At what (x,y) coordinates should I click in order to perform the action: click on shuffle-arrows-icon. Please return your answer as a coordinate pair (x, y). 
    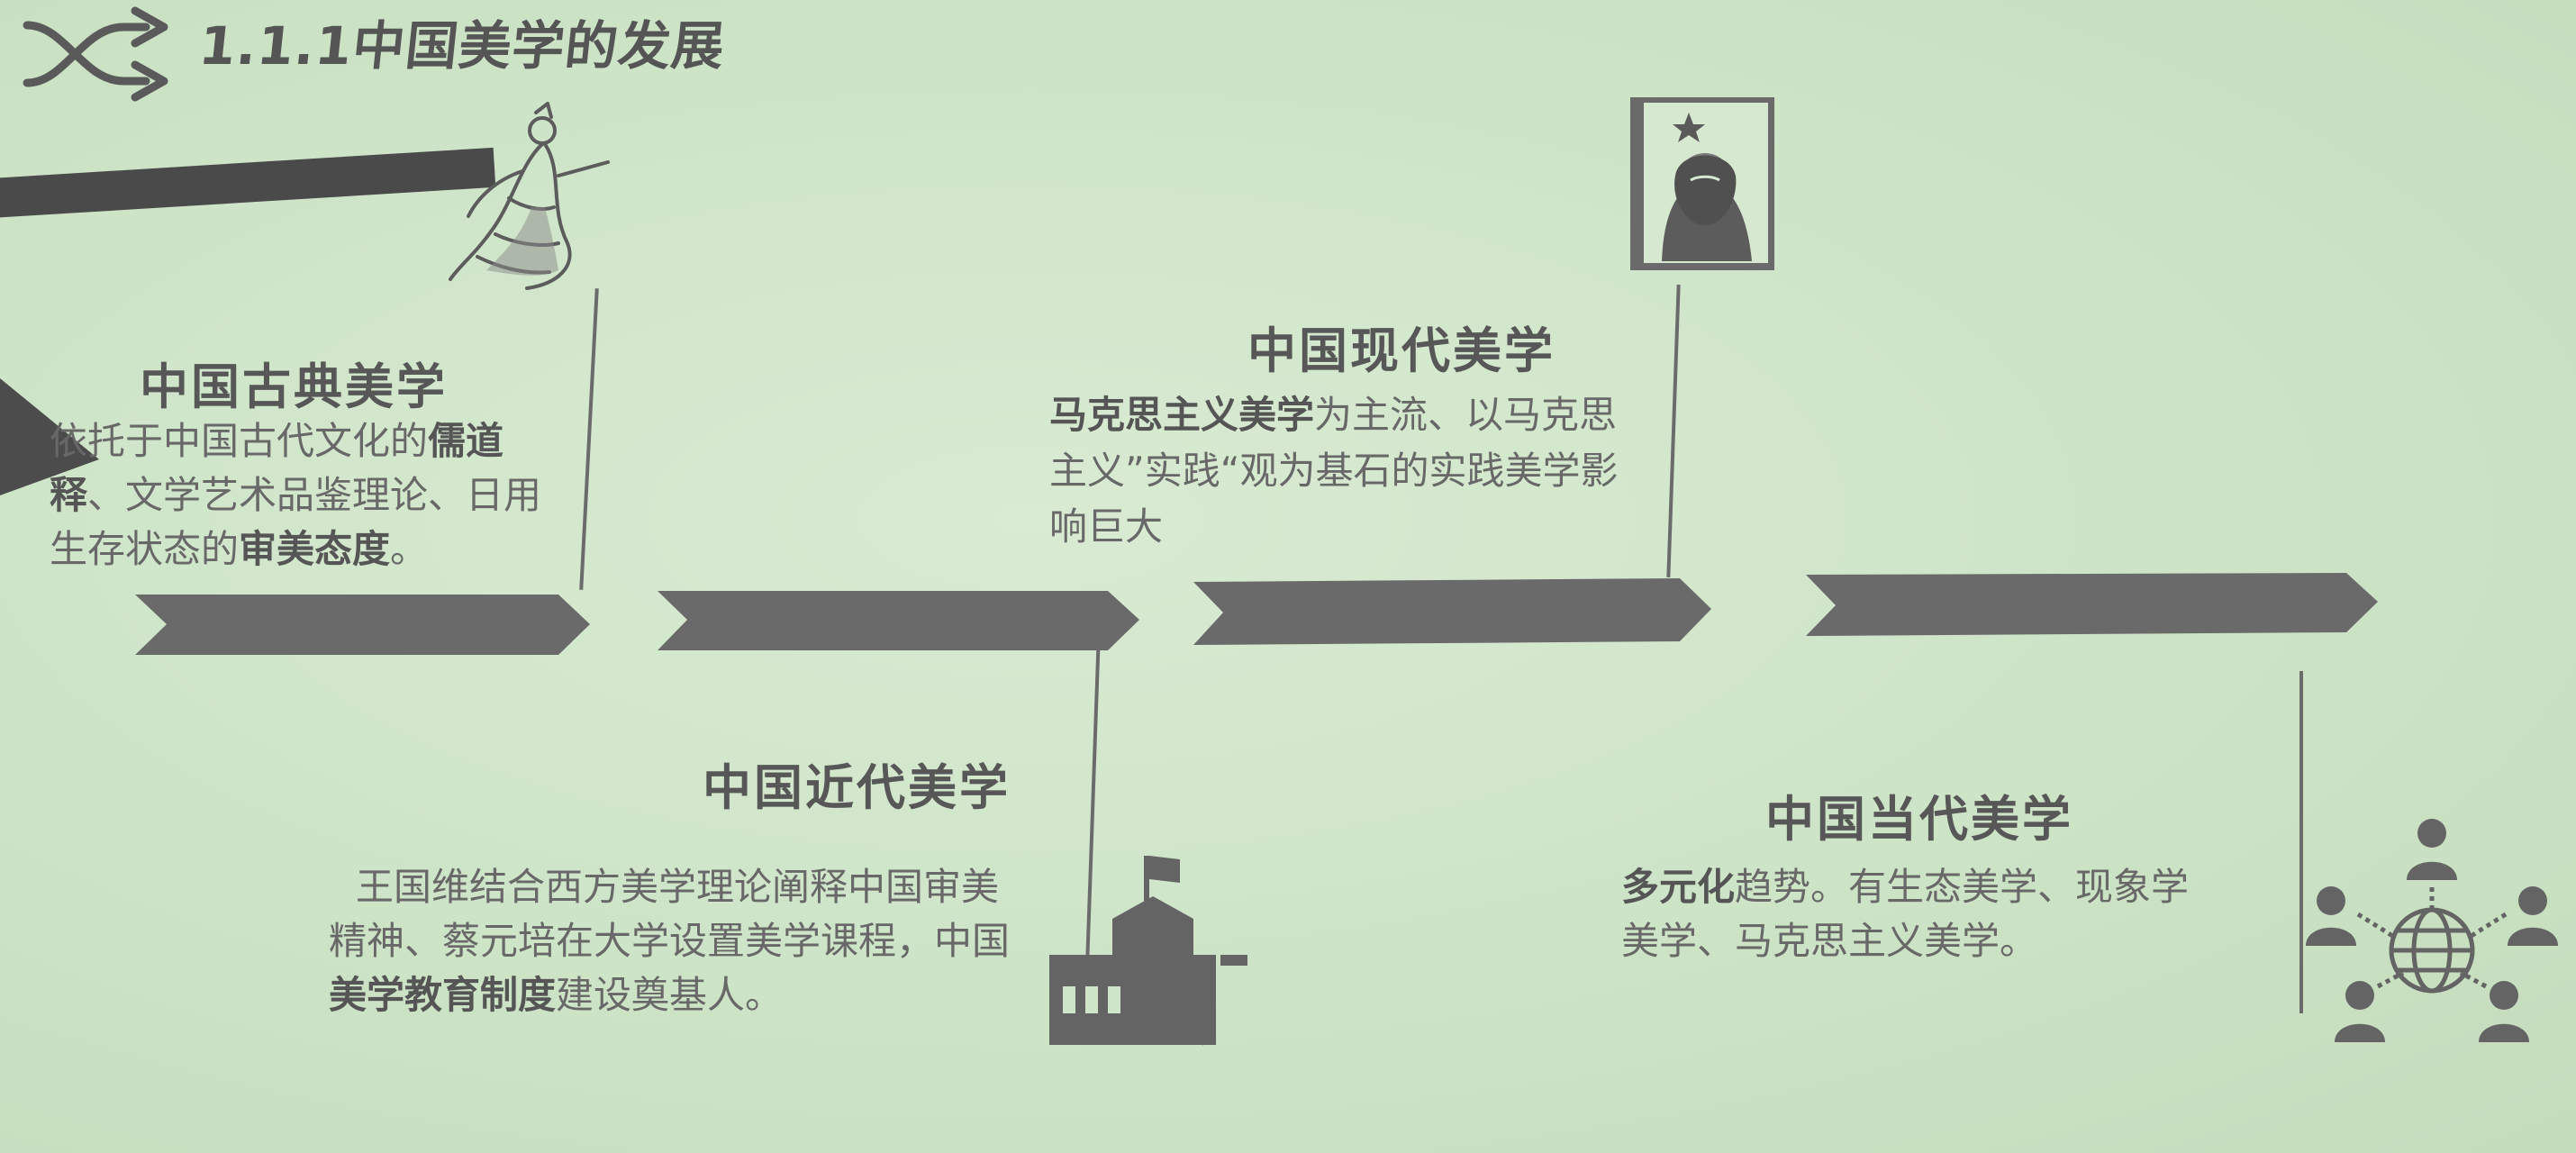
    Looking at the image, I should click on (95, 54).